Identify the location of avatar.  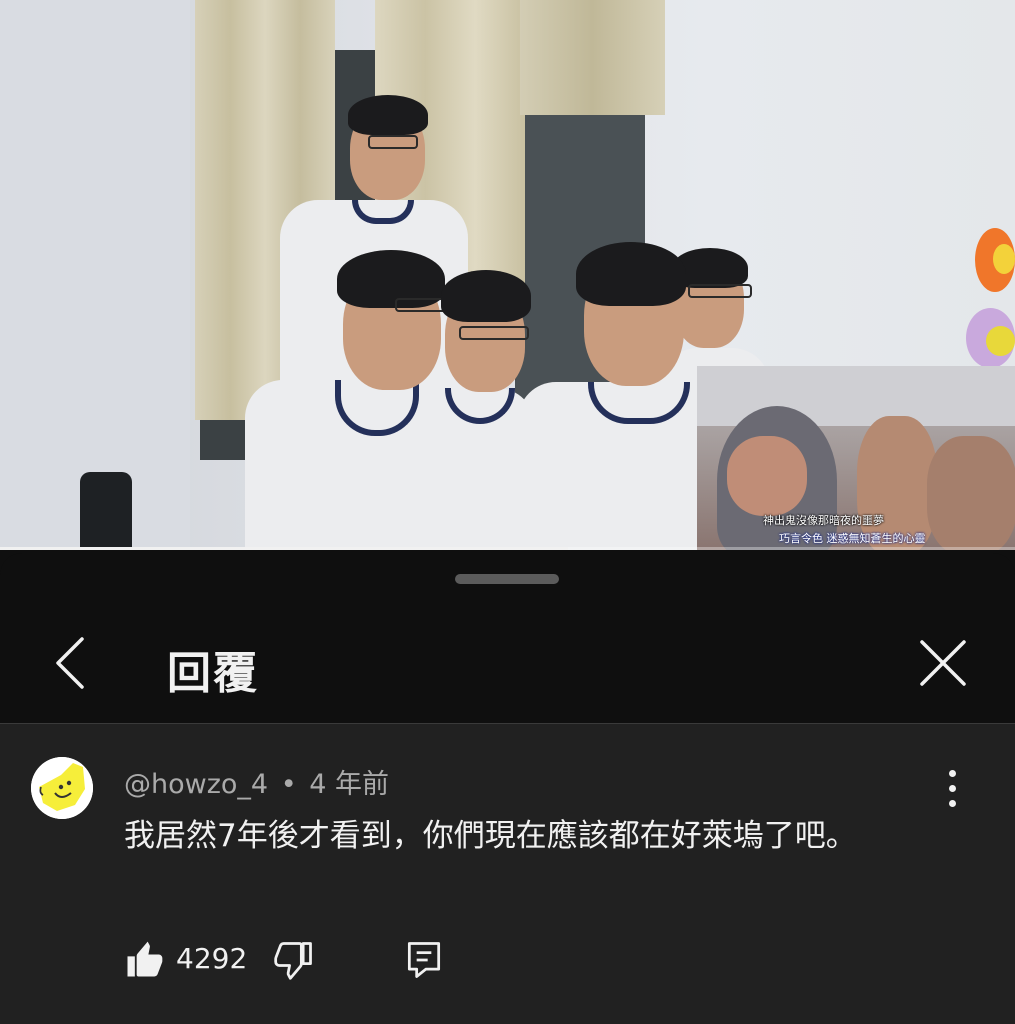
(62, 788).